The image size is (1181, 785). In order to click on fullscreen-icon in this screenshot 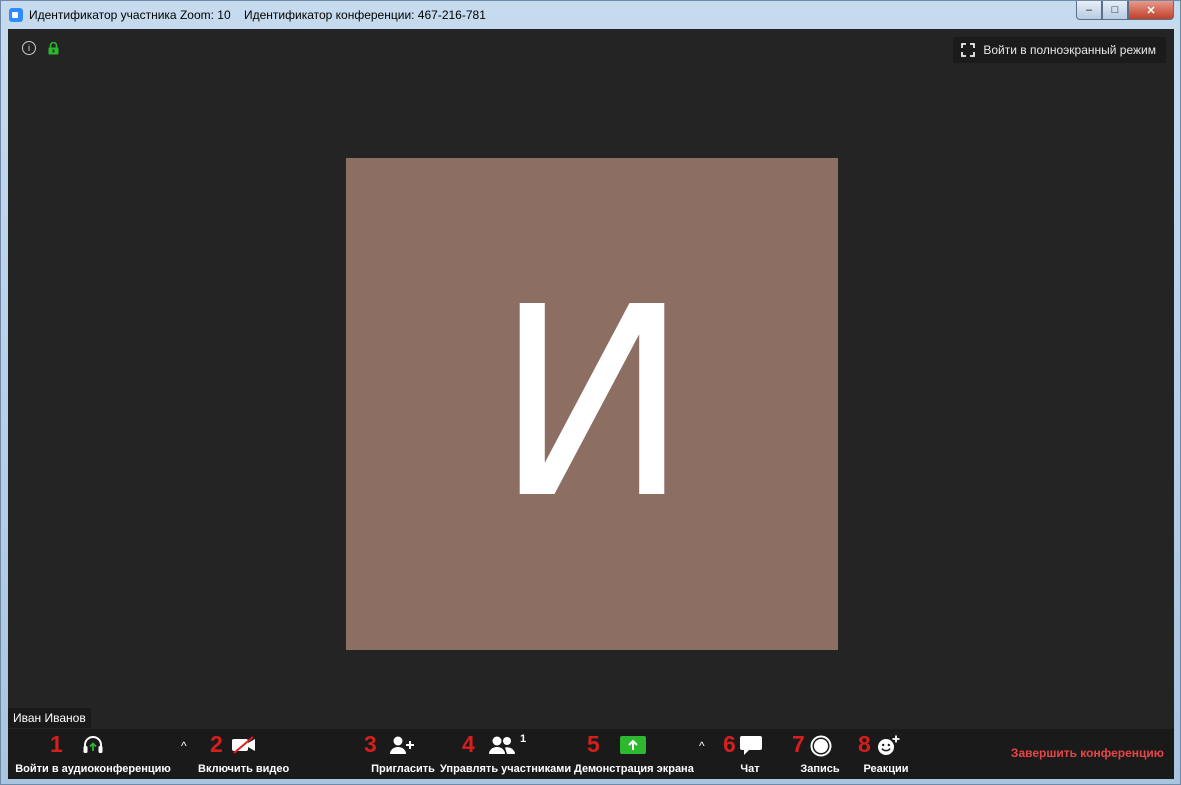, I will do `click(968, 50)`.